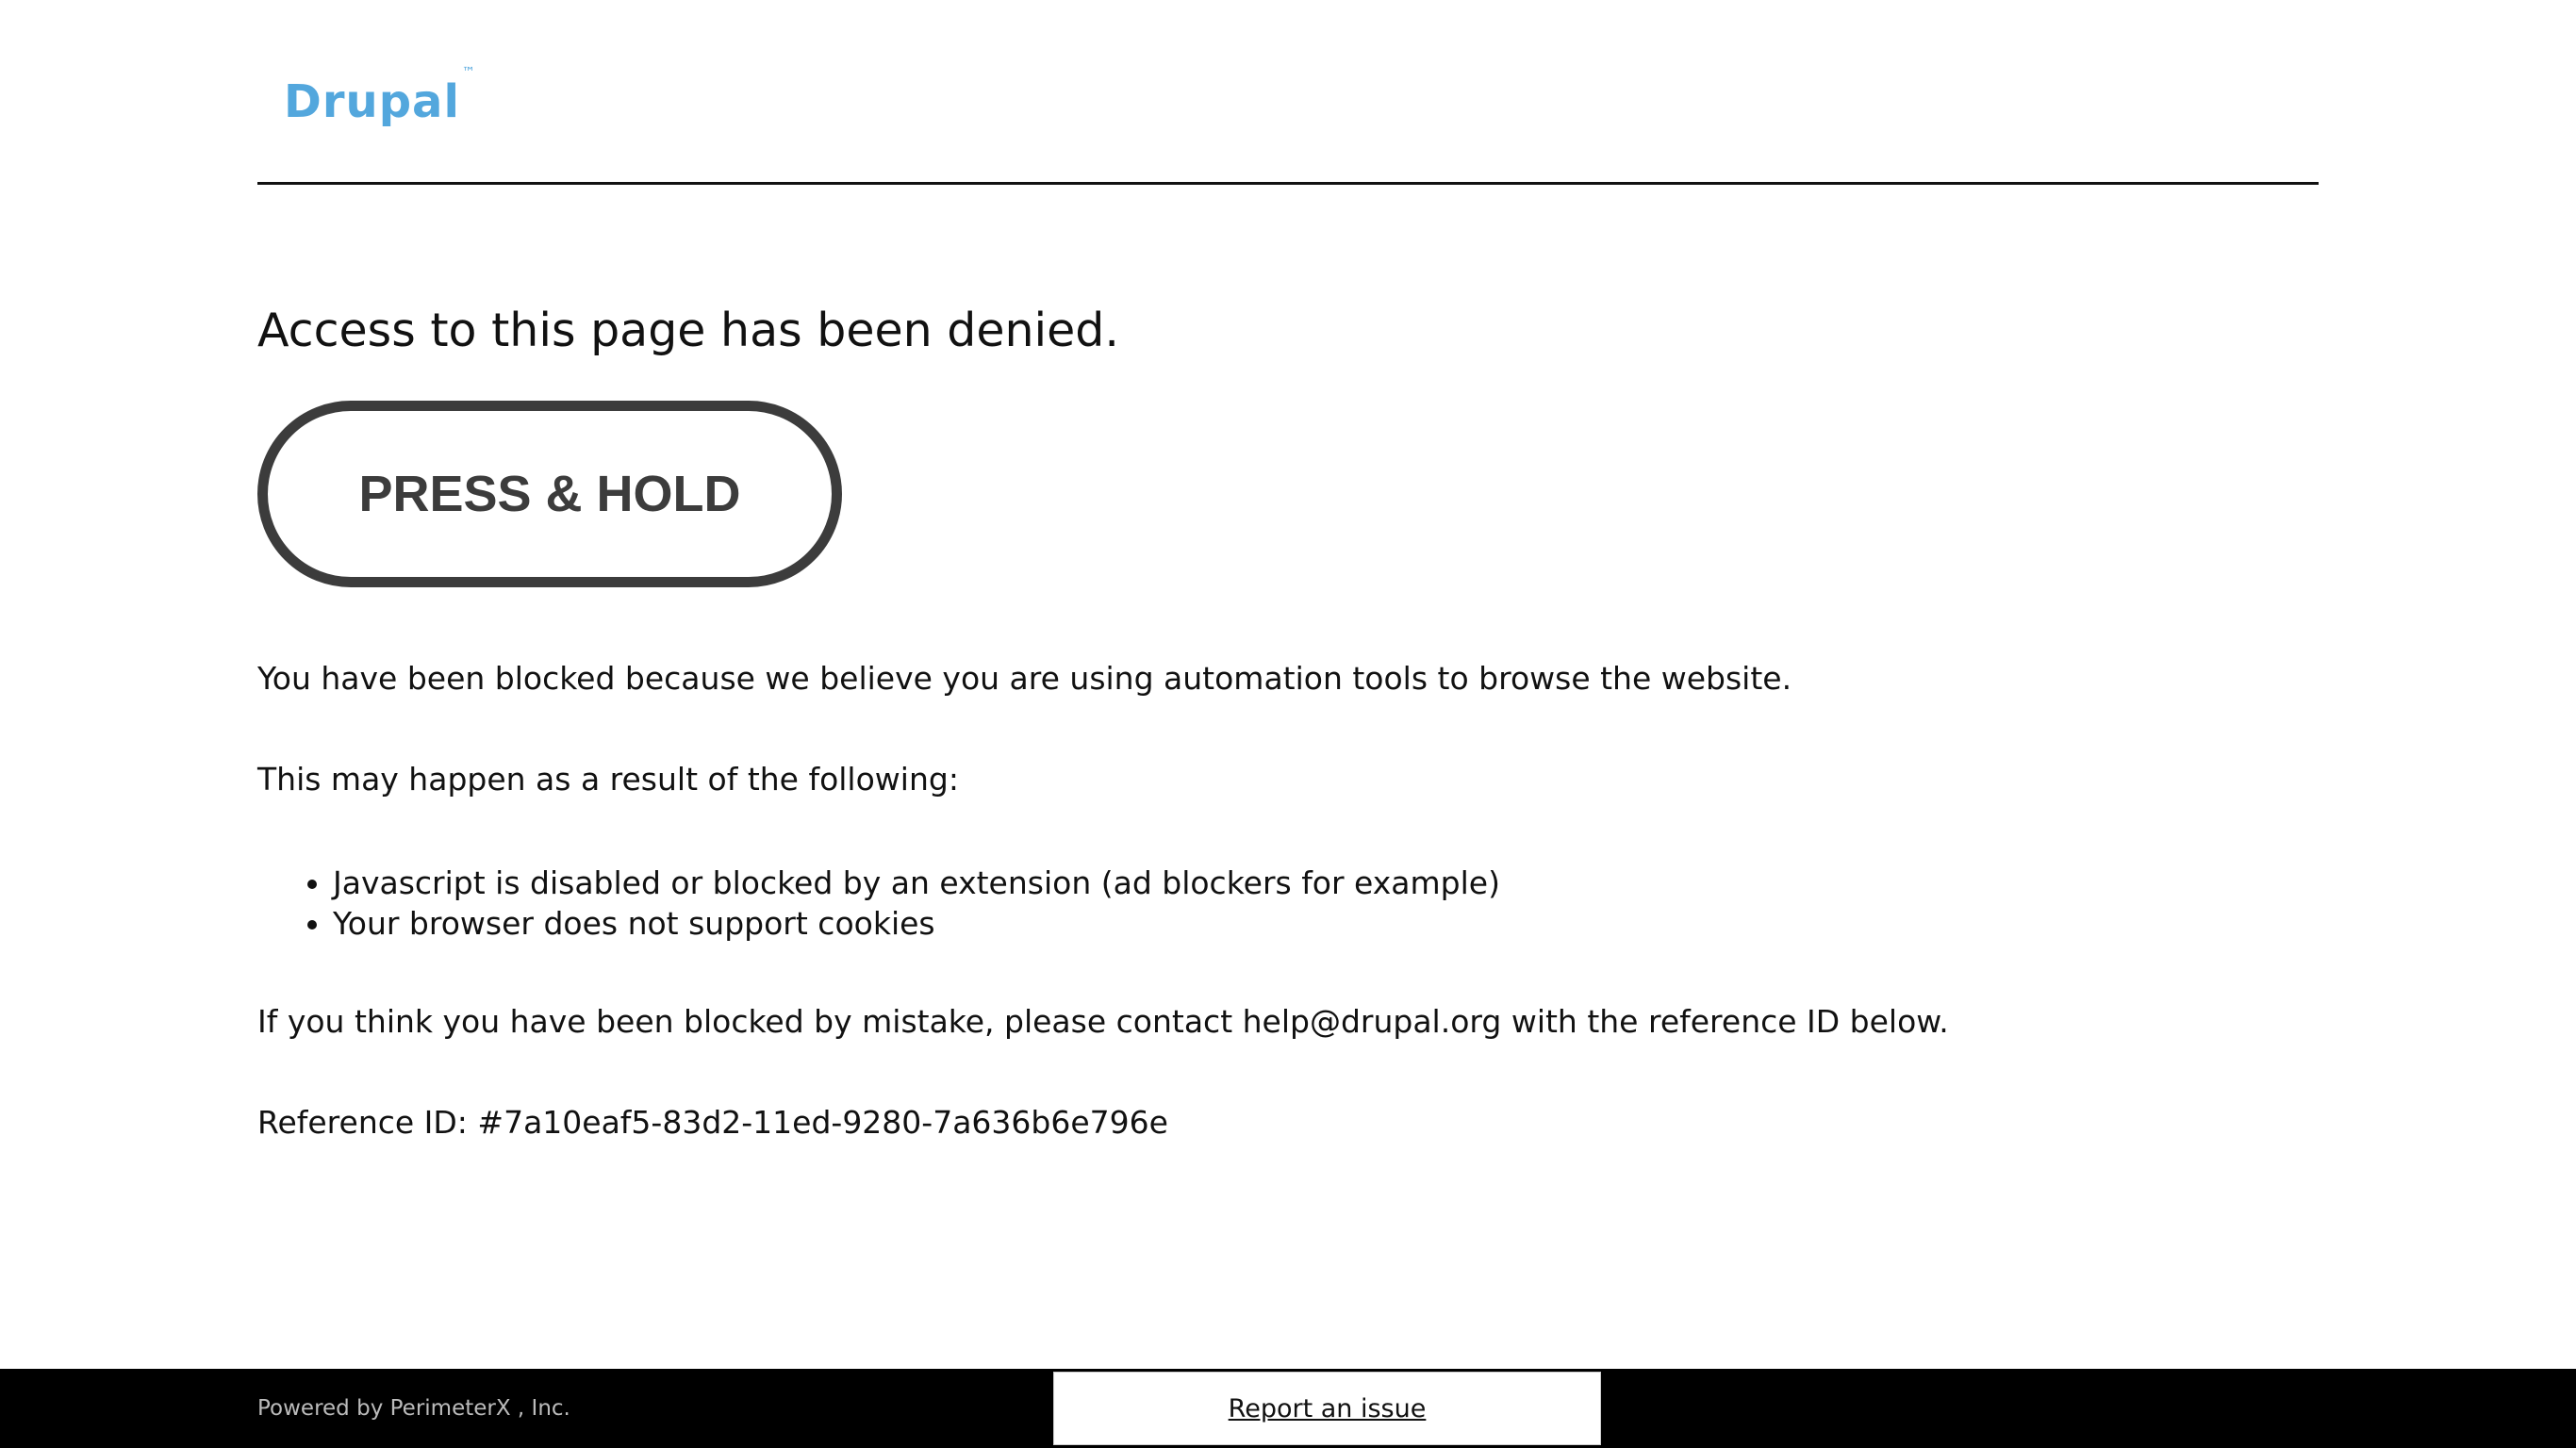 The width and height of the screenshot is (2576, 1448). I want to click on report-issue-button: Report an issue, so click(1327, 1408).